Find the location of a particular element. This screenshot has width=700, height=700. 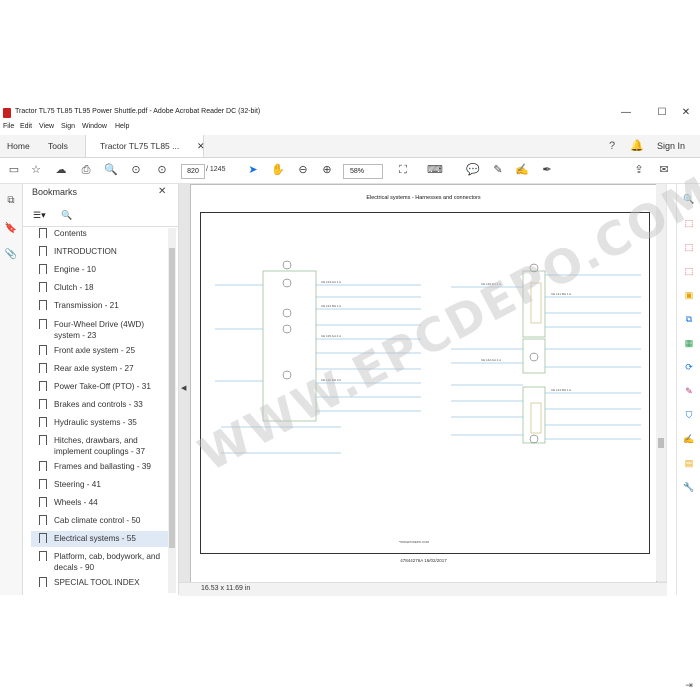

page-footer: 47844276A 16/02/2017 is located at coordinates (423, 560).